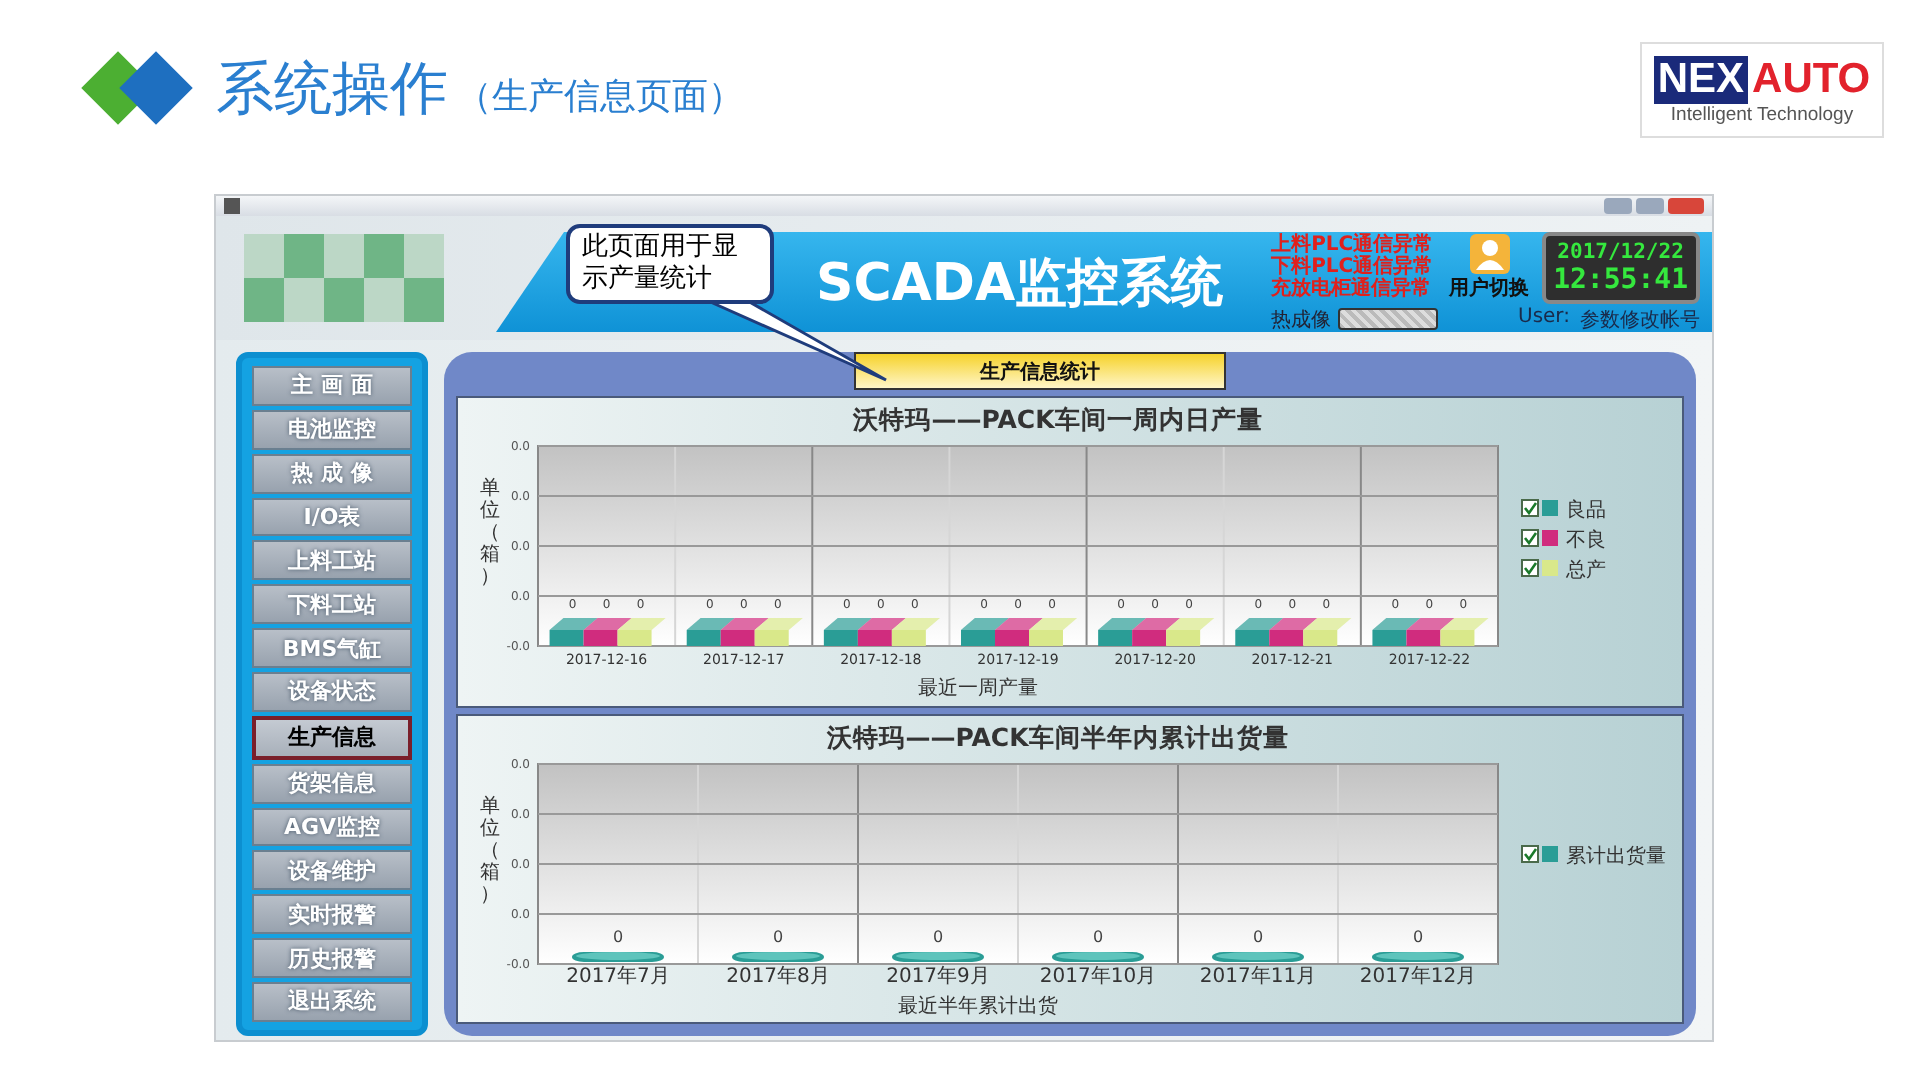 The width and height of the screenshot is (1924, 1084). I want to click on legend-label: 总产, so click(1586, 571).